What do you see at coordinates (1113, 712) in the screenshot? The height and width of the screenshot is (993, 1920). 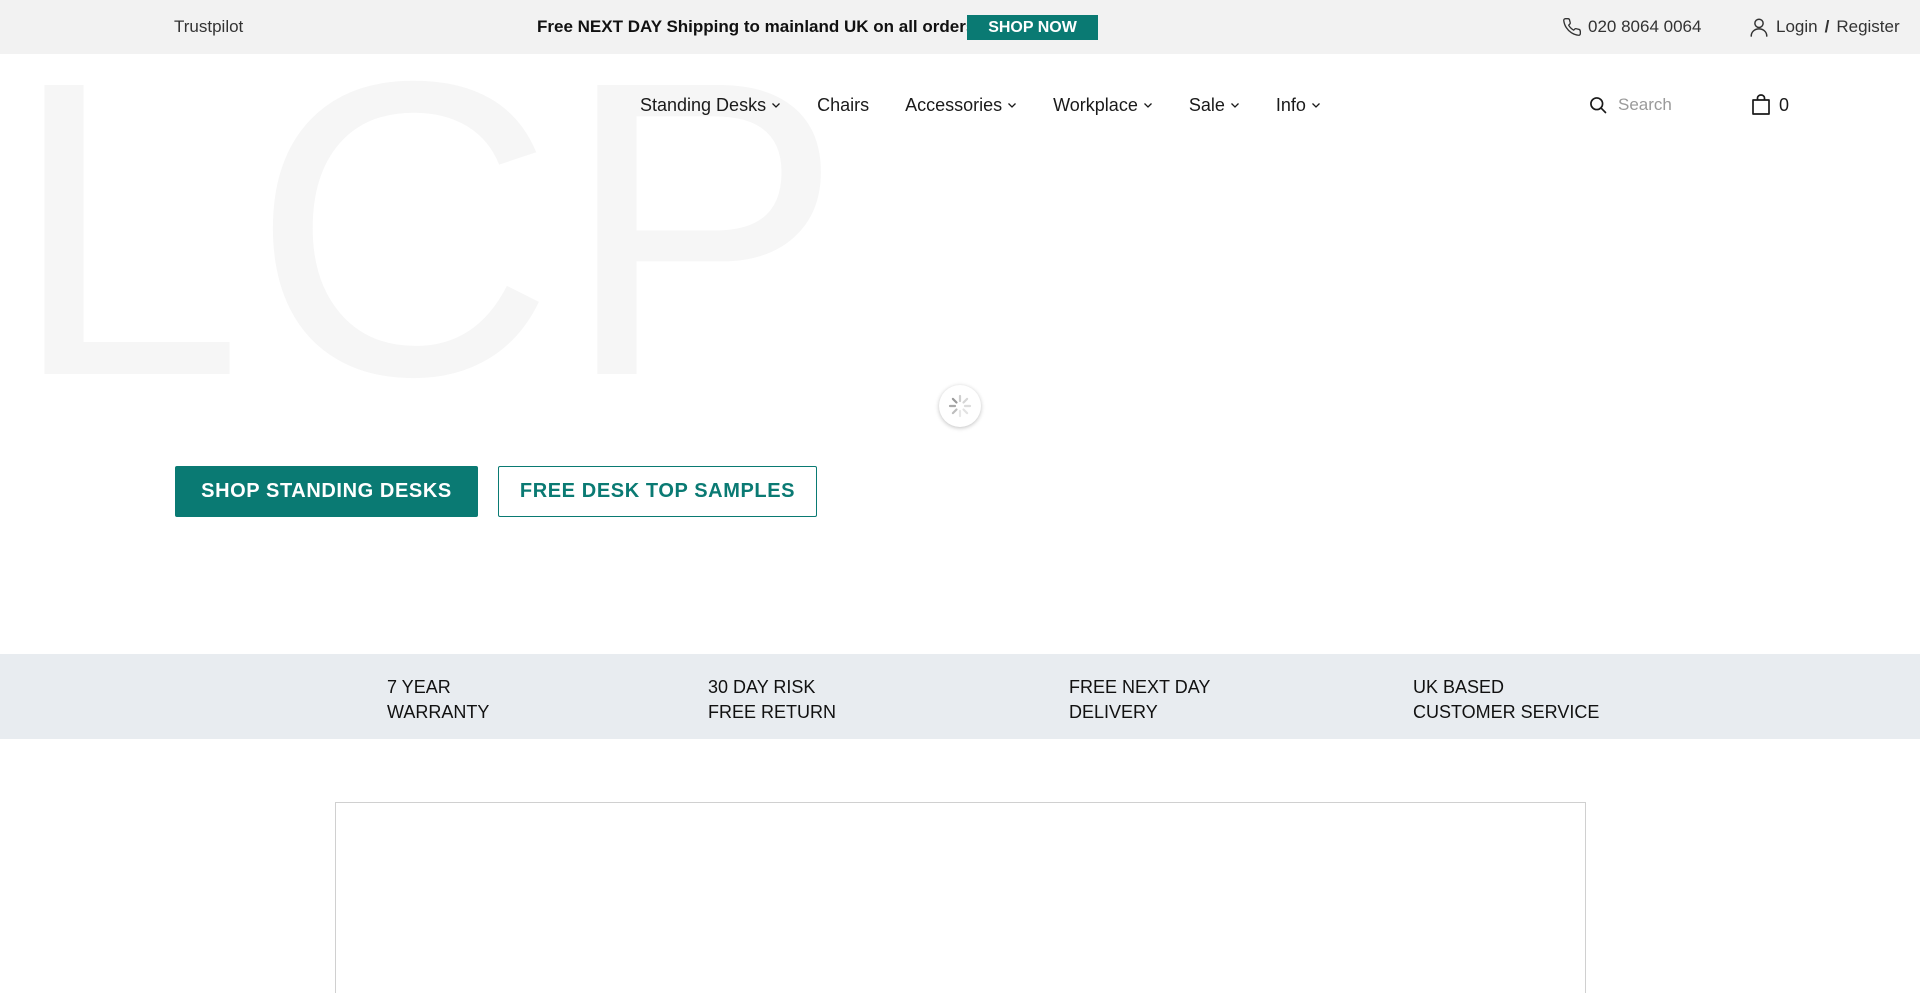 I see `usp-line: DELIVERY` at bounding box center [1113, 712].